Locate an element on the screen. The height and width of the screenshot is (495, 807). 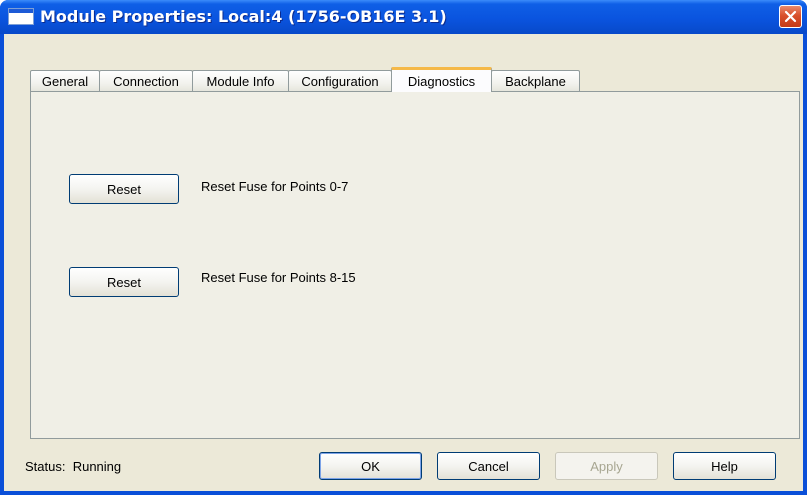
button-label: OK is located at coordinates (370, 466).